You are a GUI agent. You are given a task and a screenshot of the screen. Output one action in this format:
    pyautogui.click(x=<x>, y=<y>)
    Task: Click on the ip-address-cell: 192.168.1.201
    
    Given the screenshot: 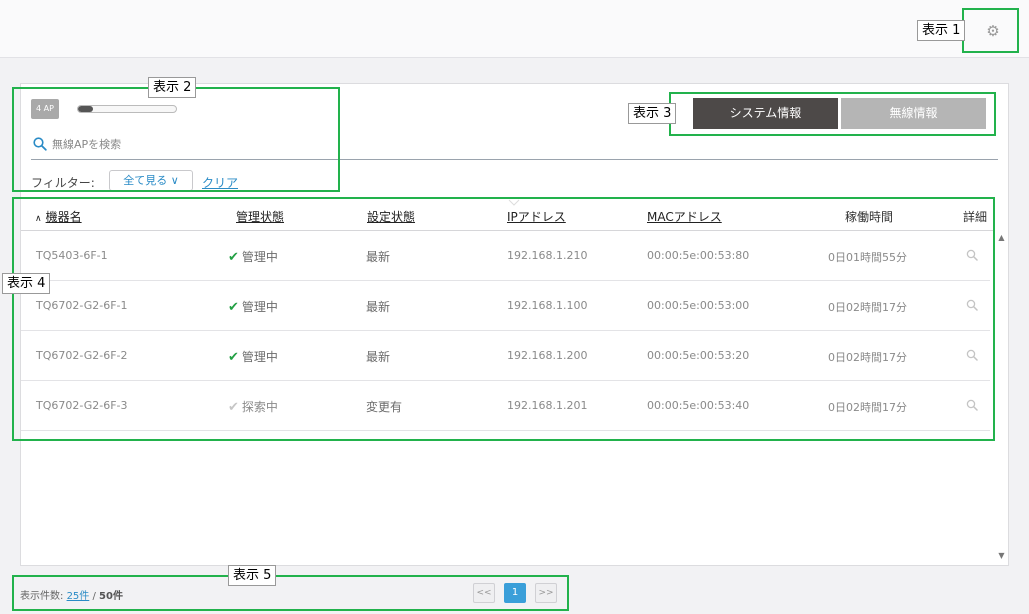 What is the action you would take?
    pyautogui.click(x=547, y=405)
    